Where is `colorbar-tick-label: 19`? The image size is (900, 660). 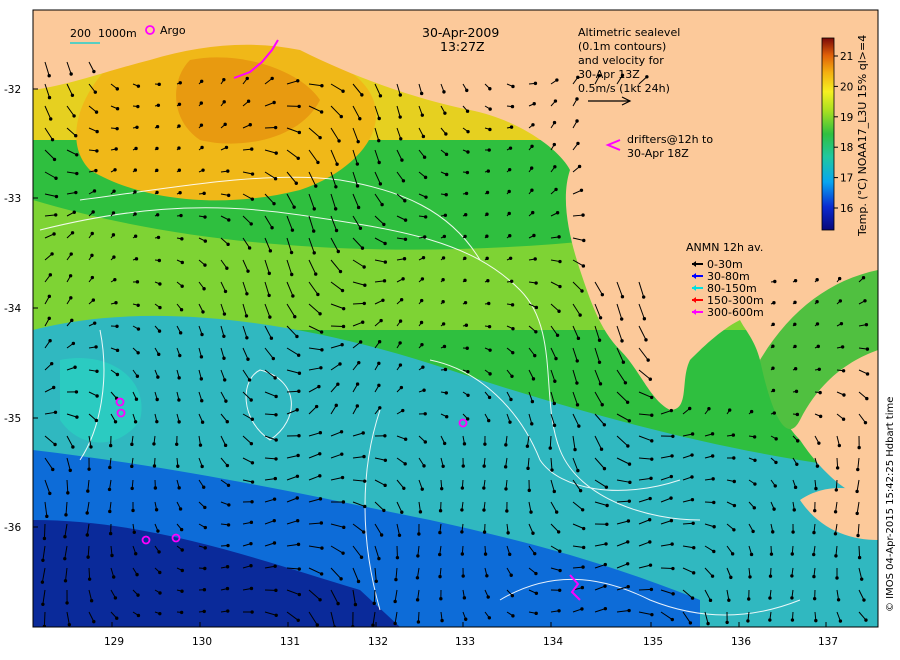 colorbar-tick-label: 19 is located at coordinates (846, 118).